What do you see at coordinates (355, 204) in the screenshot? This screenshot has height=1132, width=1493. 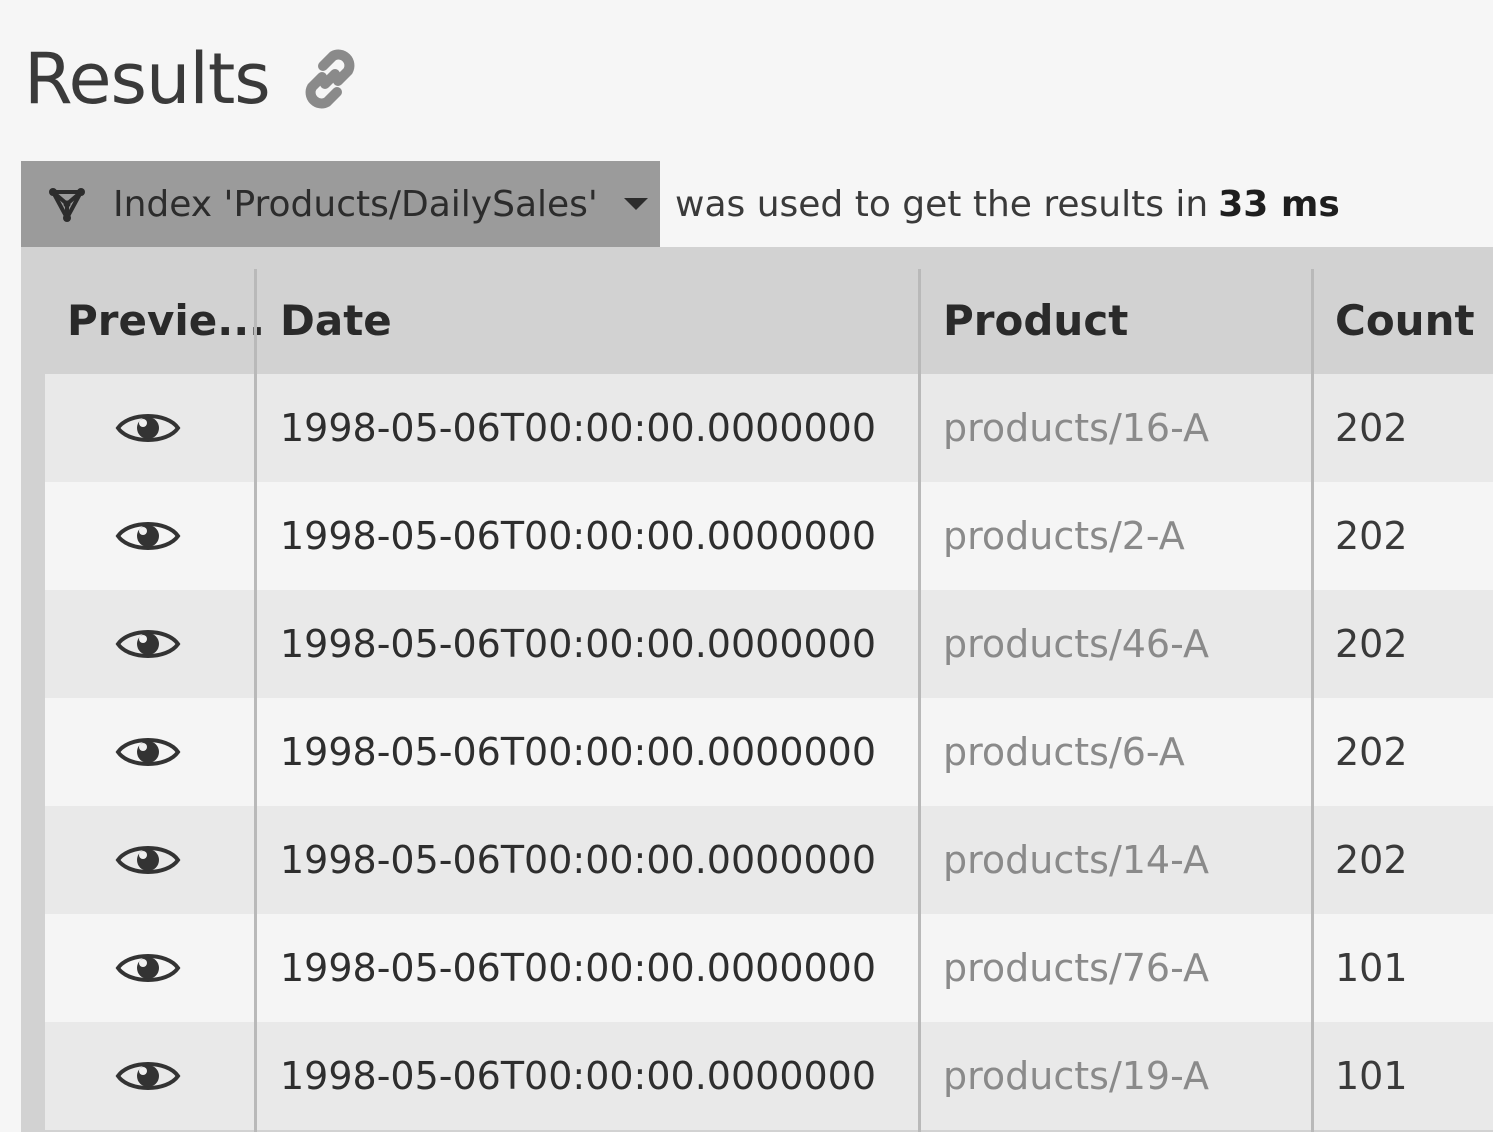 I see `index-name-label: Index 'Products/DailySales'` at bounding box center [355, 204].